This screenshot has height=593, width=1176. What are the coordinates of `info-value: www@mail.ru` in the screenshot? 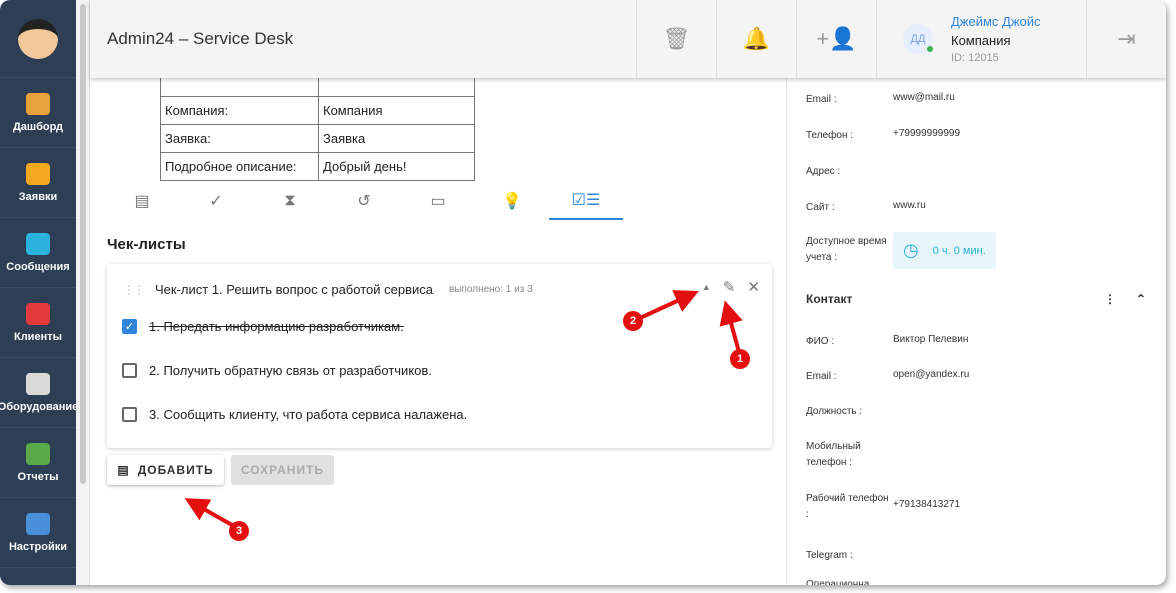 It's located at (924, 97).